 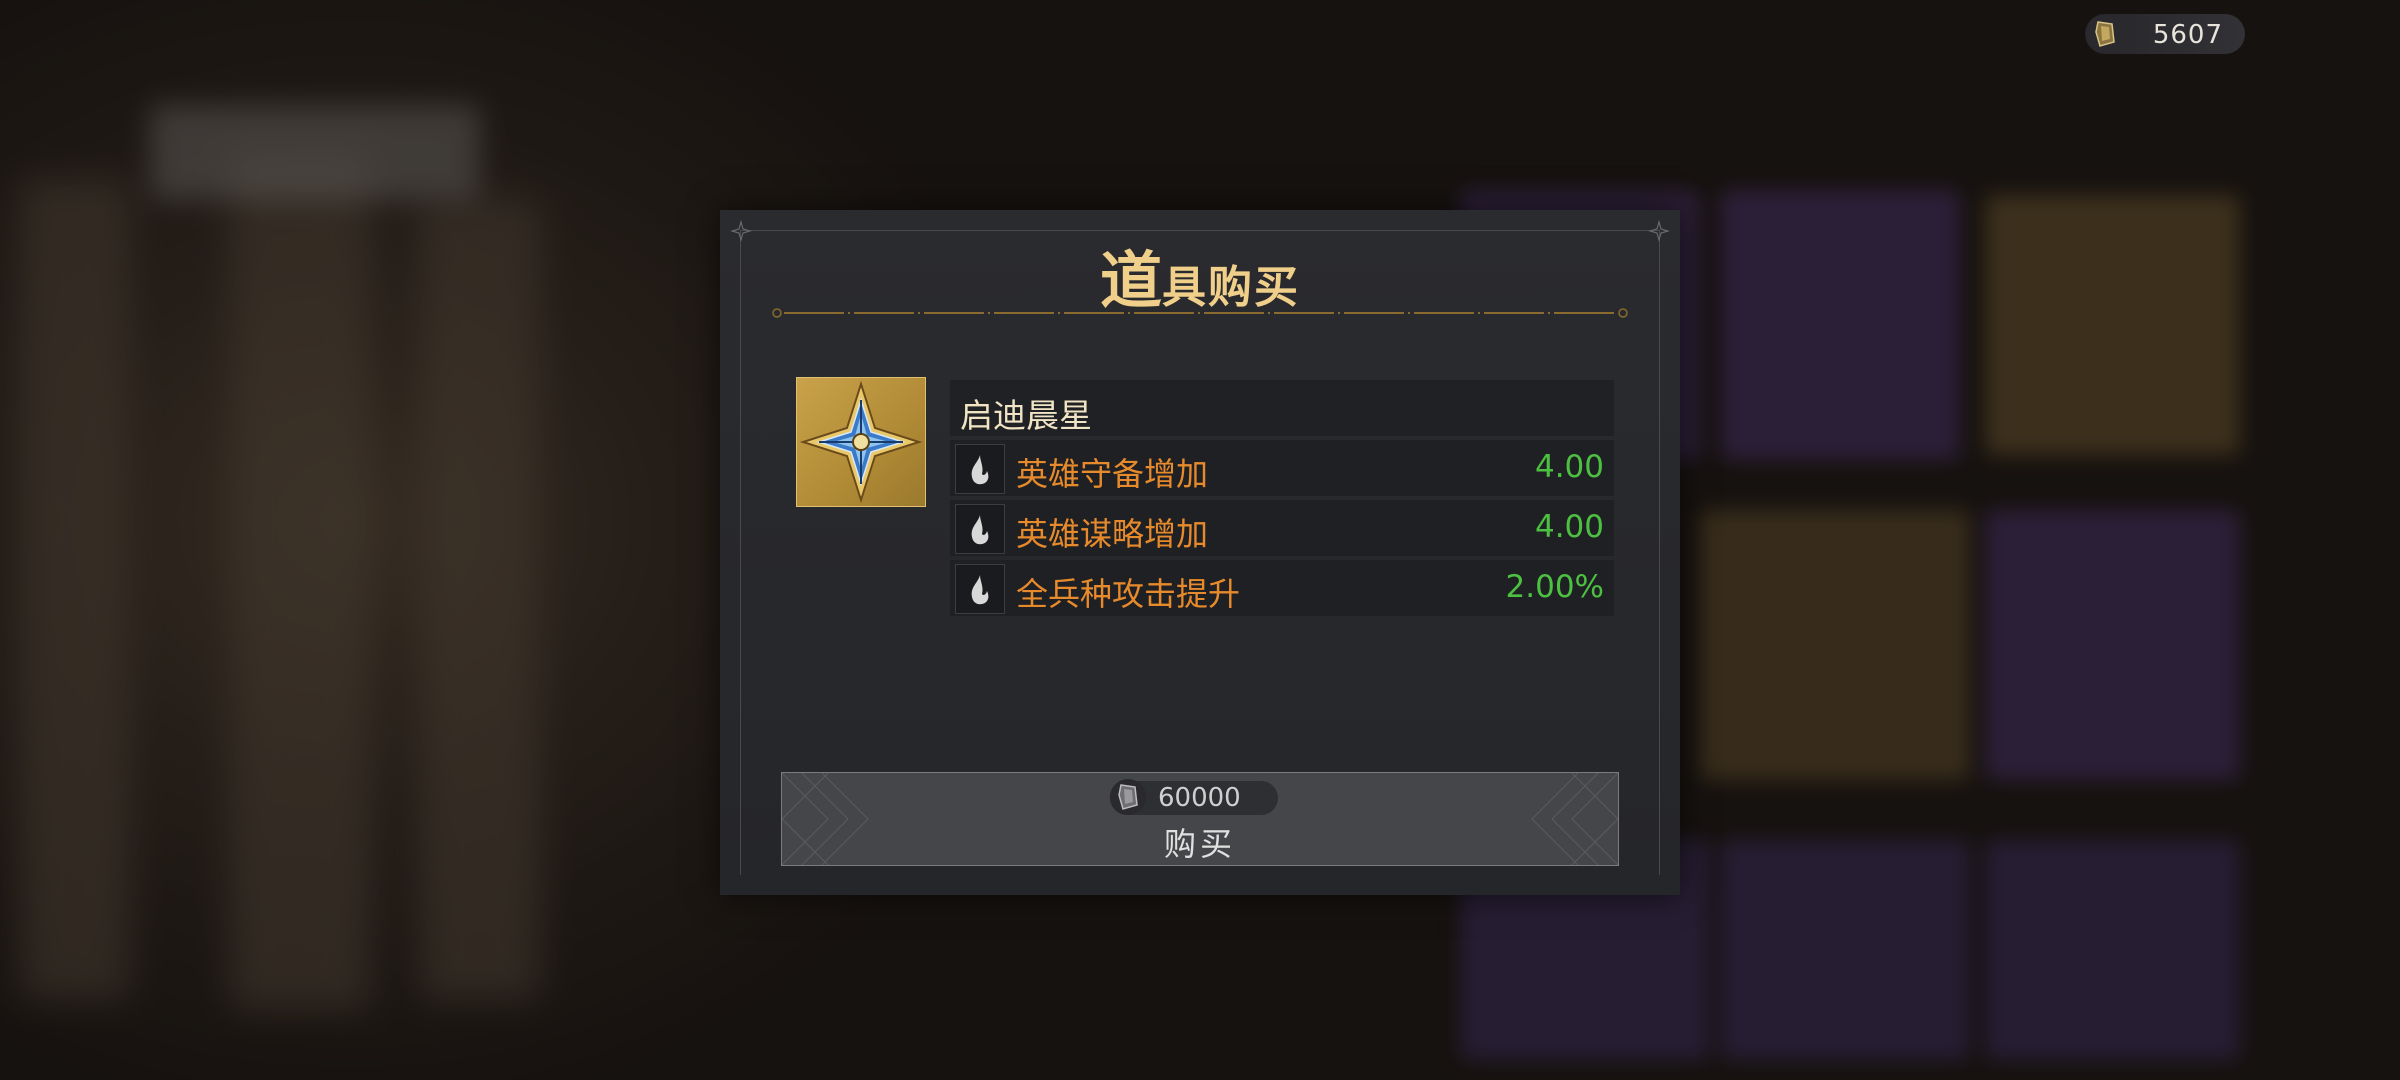 What do you see at coordinates (1200, 819) in the screenshot?
I see `buy-button: 60000 购买` at bounding box center [1200, 819].